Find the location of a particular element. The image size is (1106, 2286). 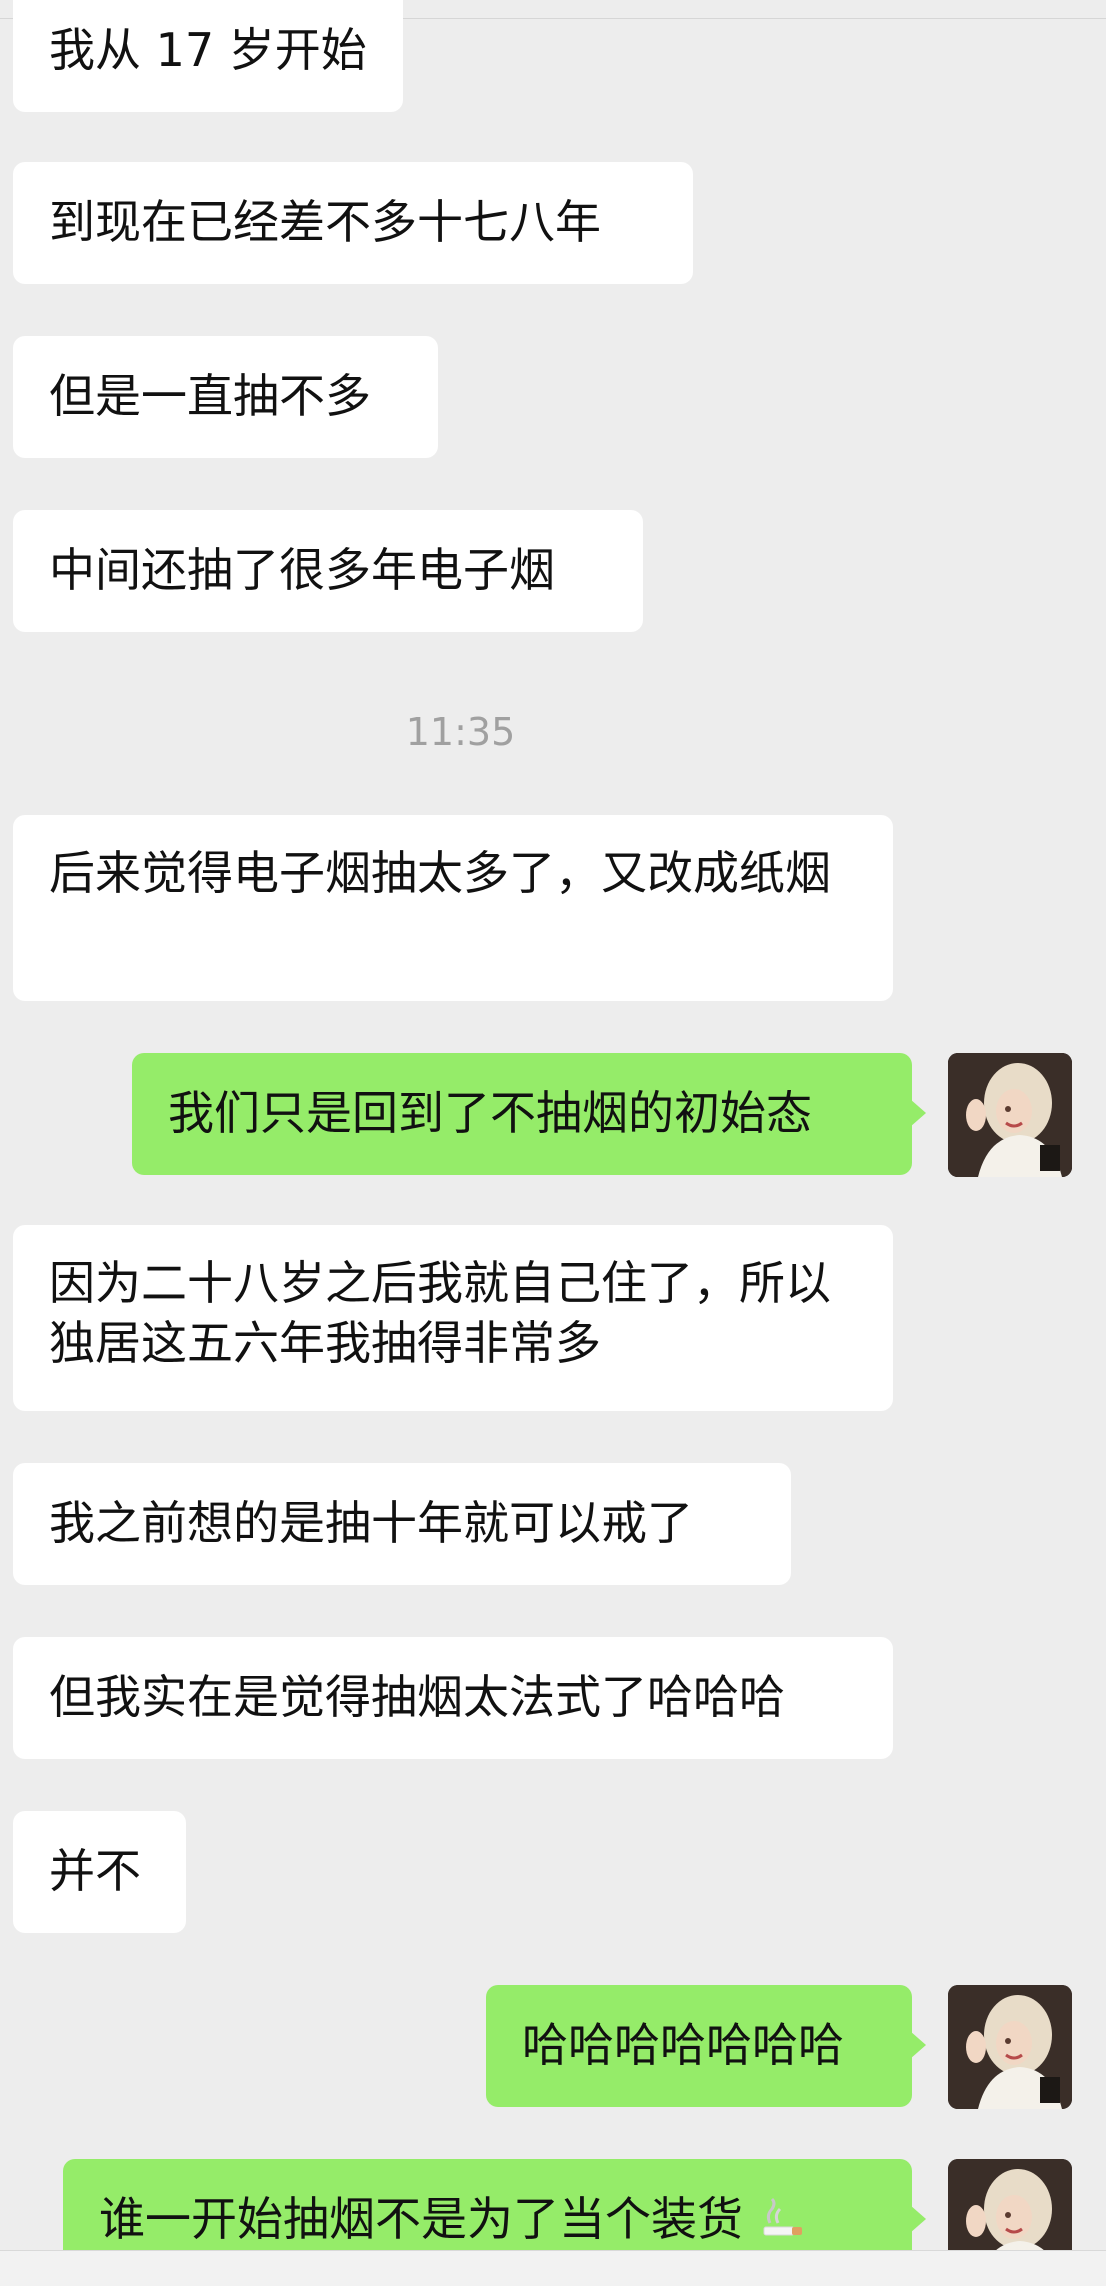

message-text: 中间还抽了很多年电子烟 is located at coordinates (302, 570).